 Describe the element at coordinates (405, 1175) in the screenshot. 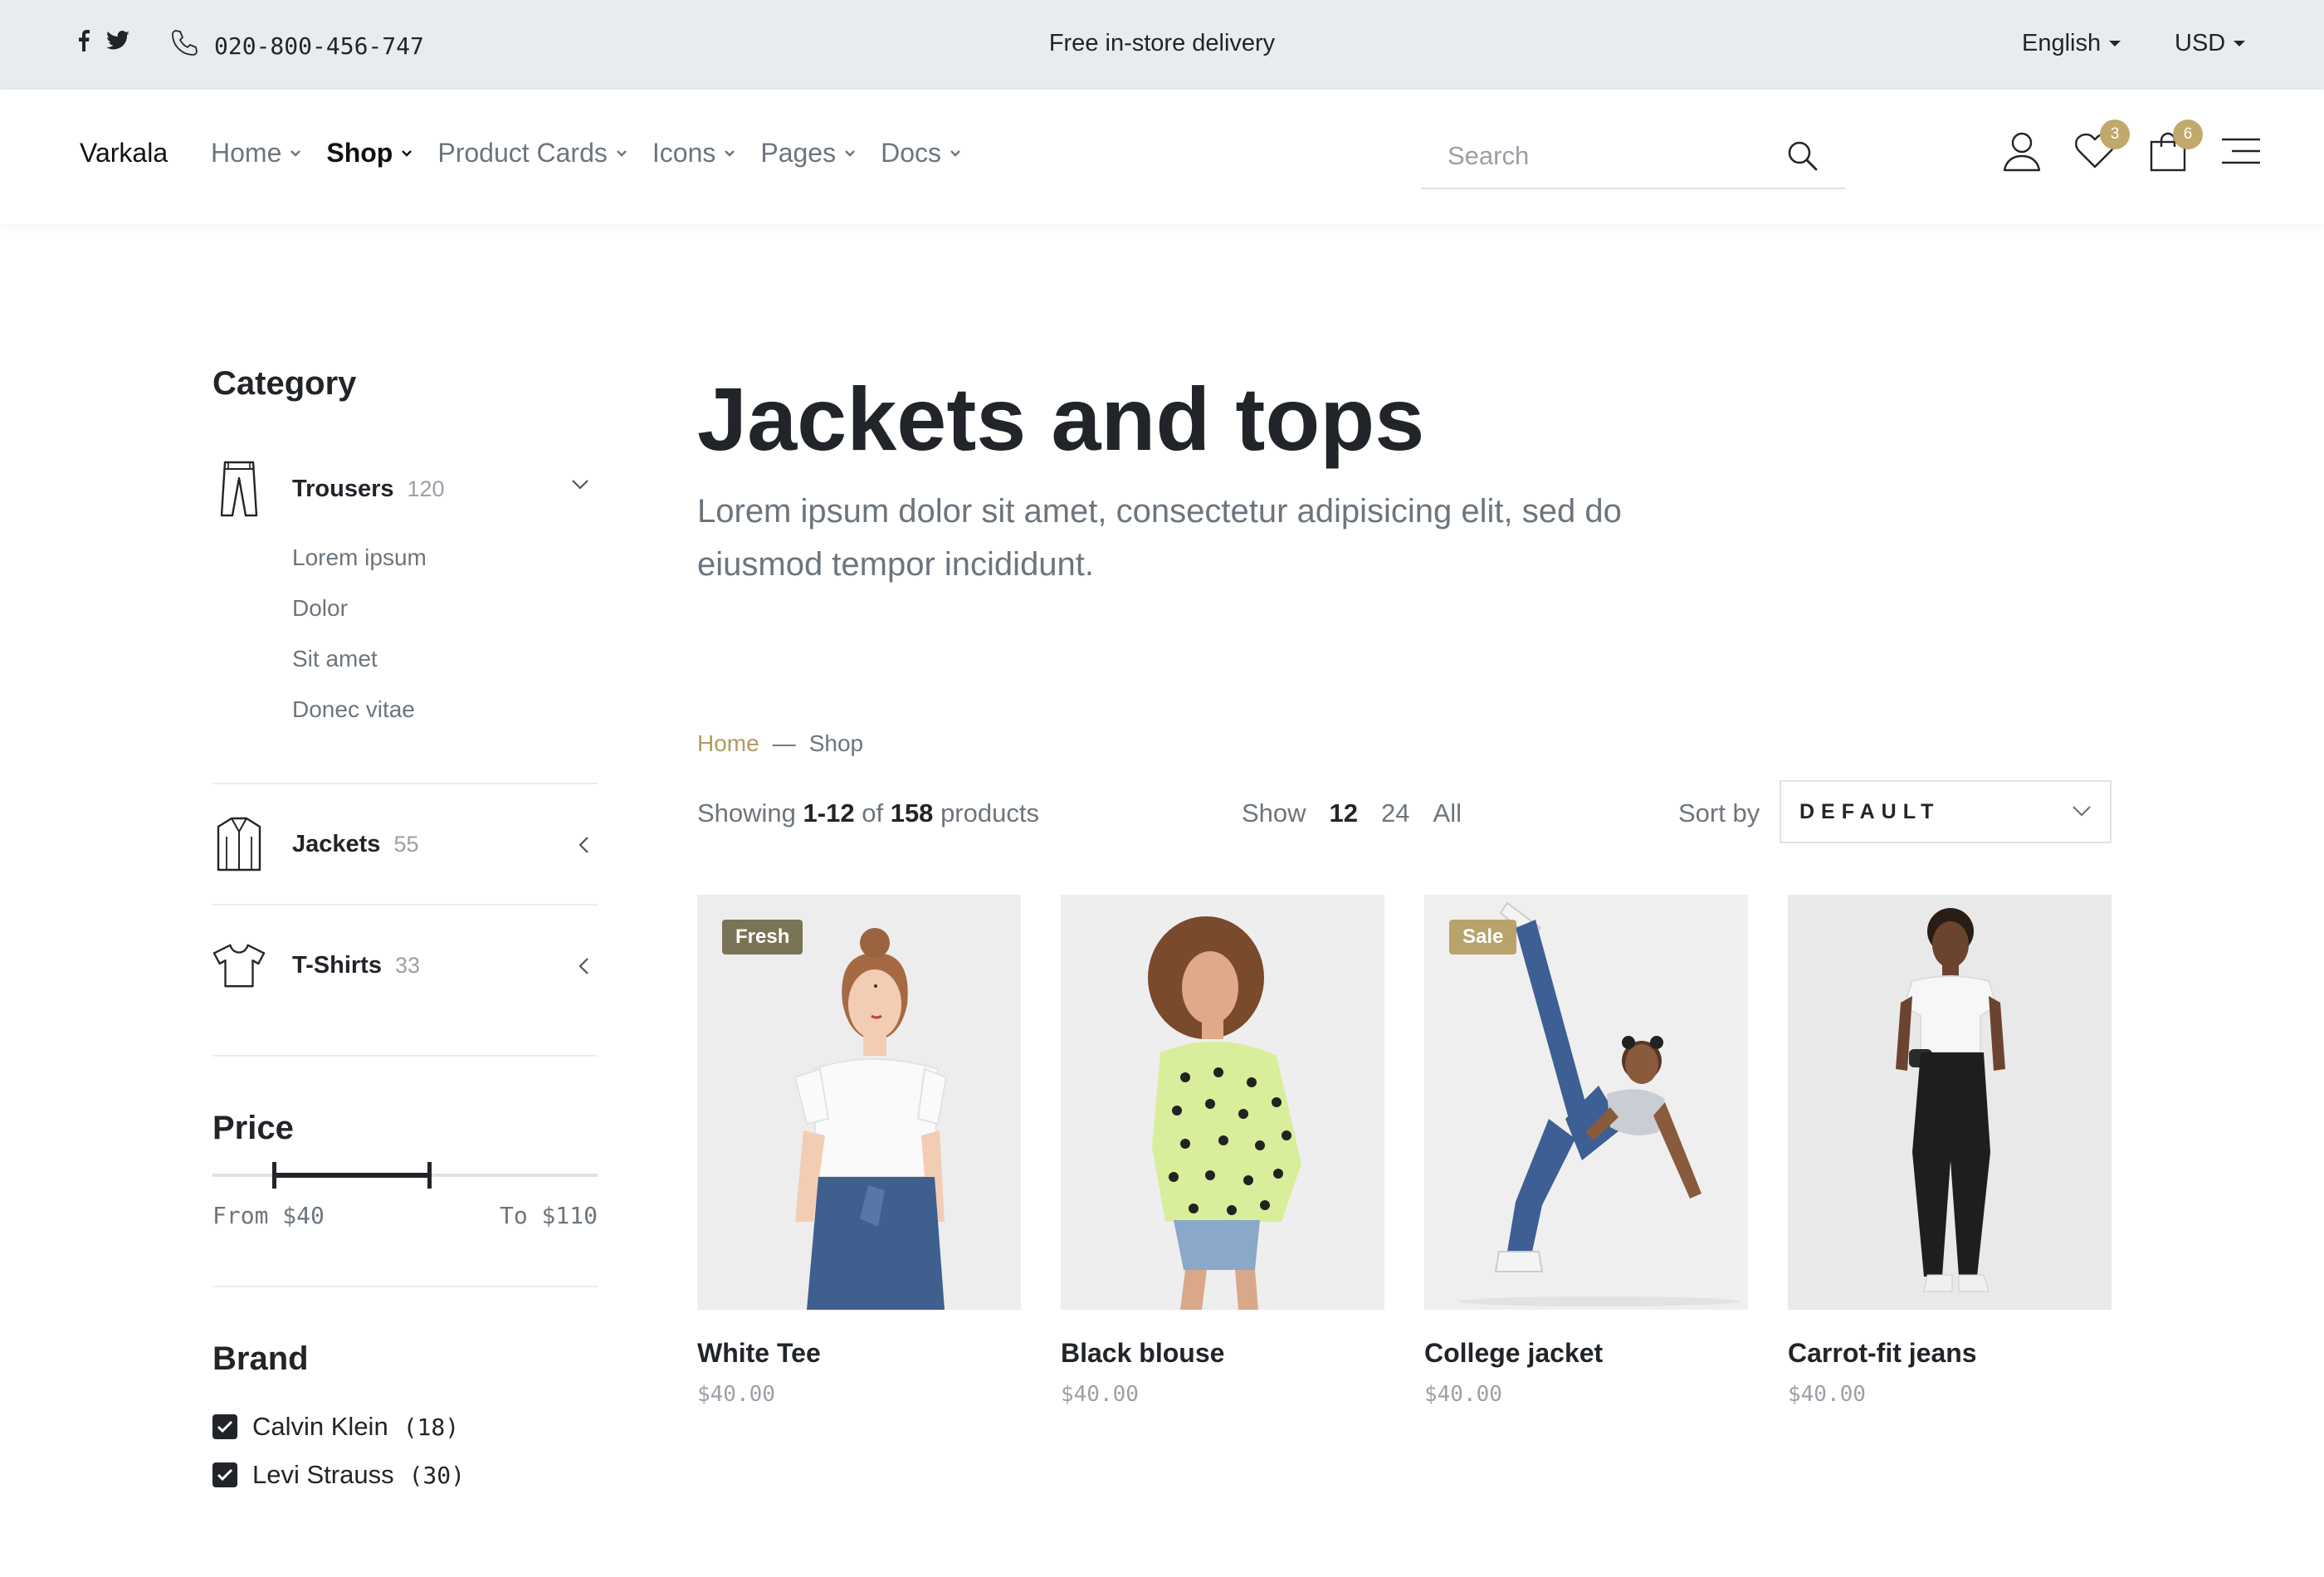

I see `price-range-slider` at that location.